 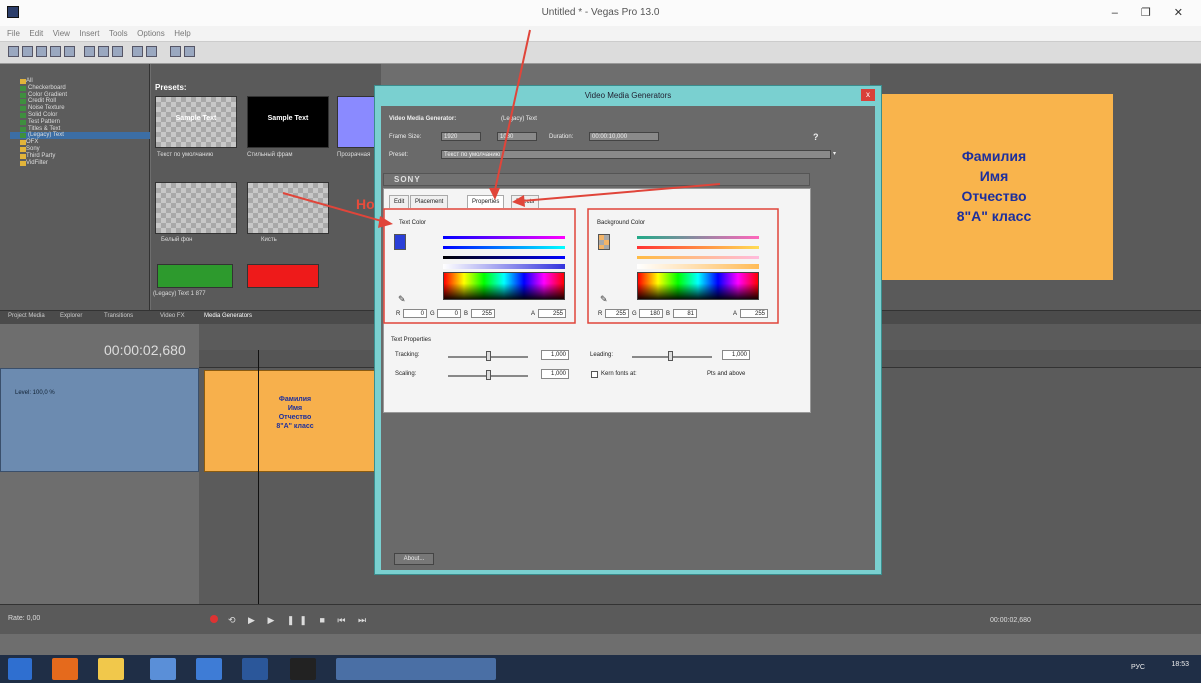 I want to click on record-icon, so click(x=214, y=619).